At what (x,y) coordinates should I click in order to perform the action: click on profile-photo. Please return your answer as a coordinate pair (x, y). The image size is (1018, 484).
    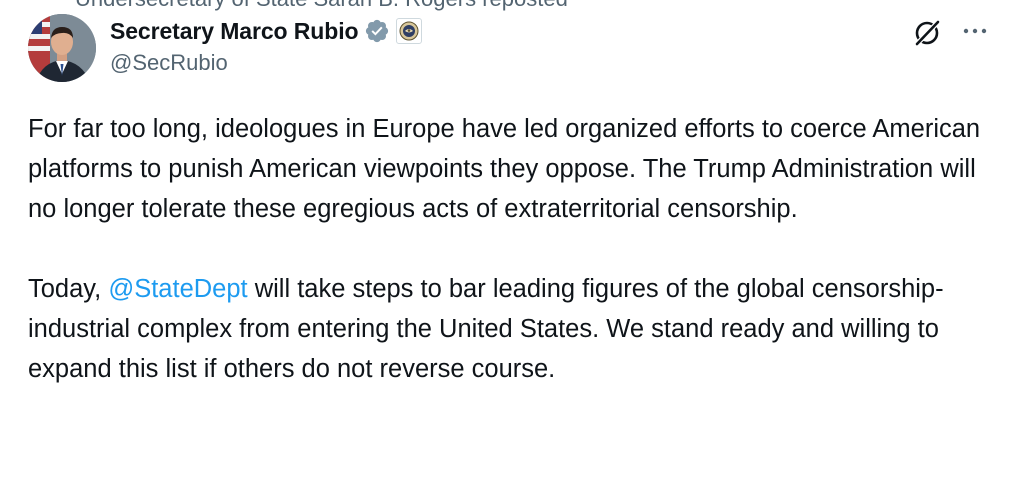
    Looking at the image, I should click on (62, 48).